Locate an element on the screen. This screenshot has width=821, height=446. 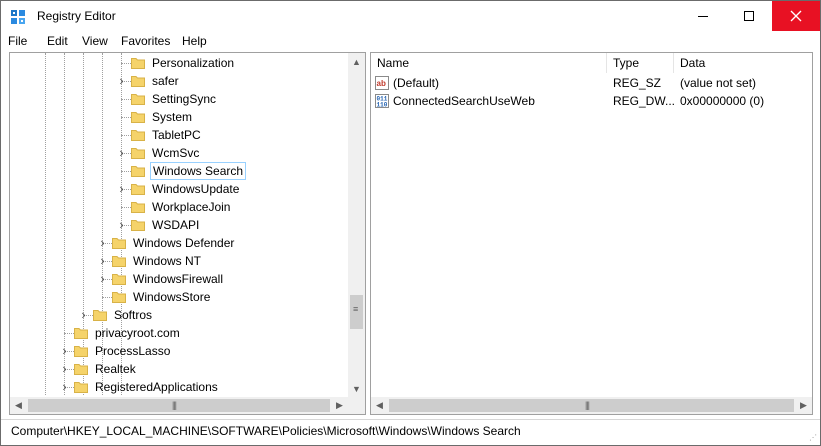
minimize-button is located at coordinates (703, 16).